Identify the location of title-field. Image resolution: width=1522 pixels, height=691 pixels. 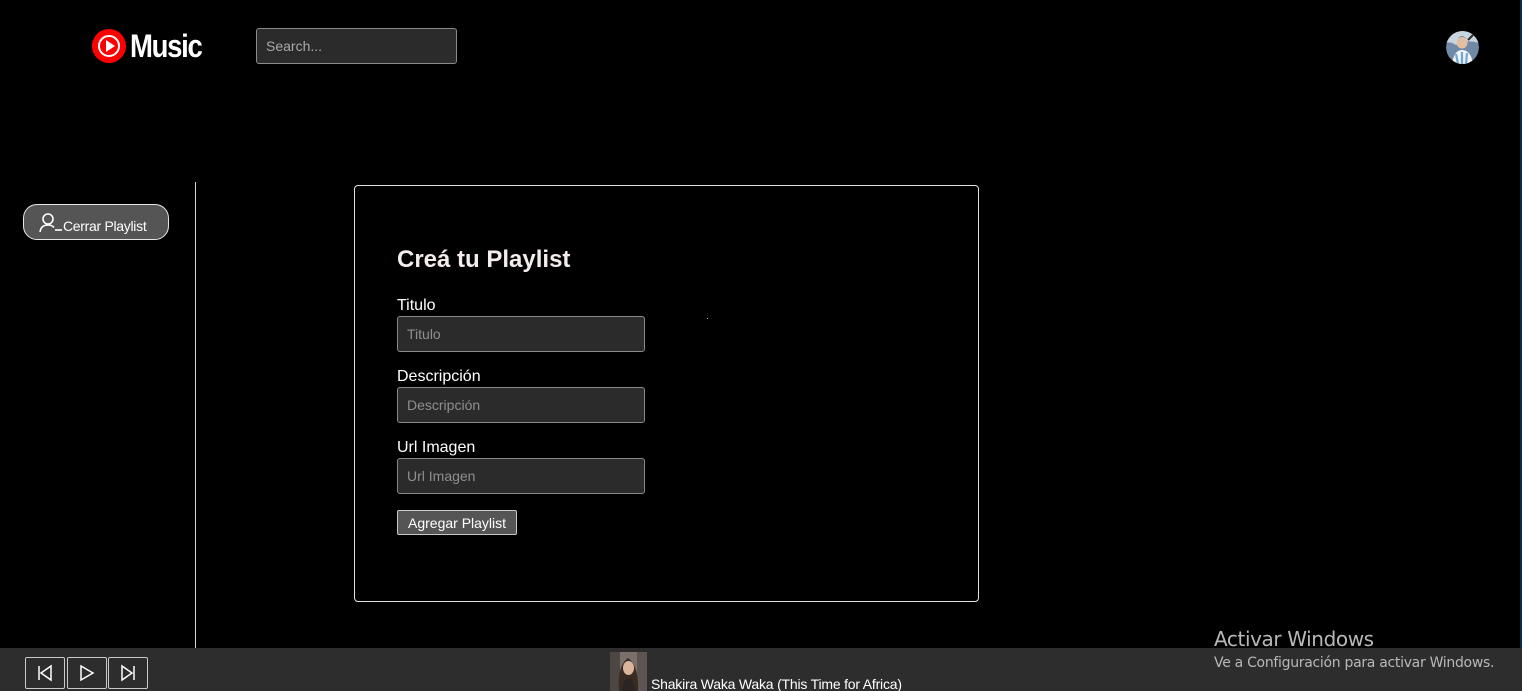
(521, 334).